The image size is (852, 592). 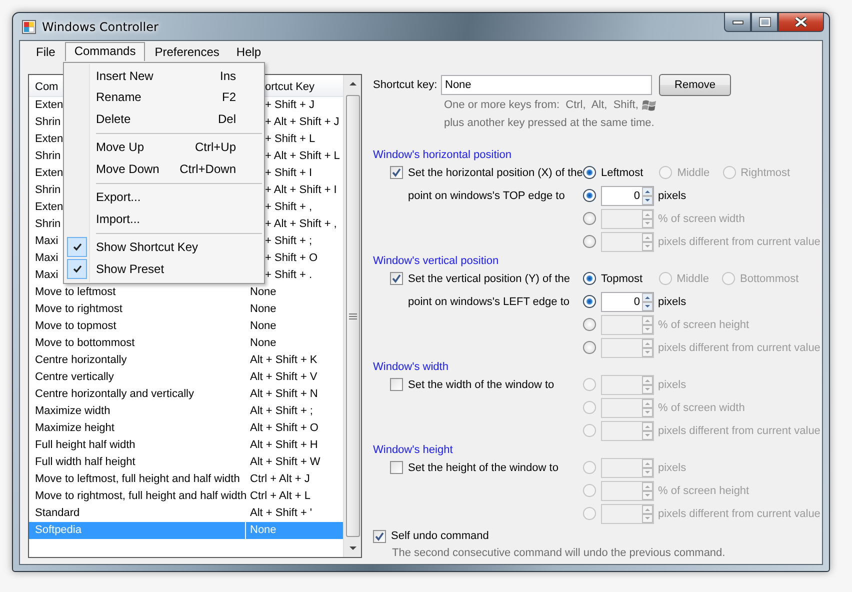 I want to click on checkbox-label: point on windows's LEFT edge to, so click(x=489, y=302).